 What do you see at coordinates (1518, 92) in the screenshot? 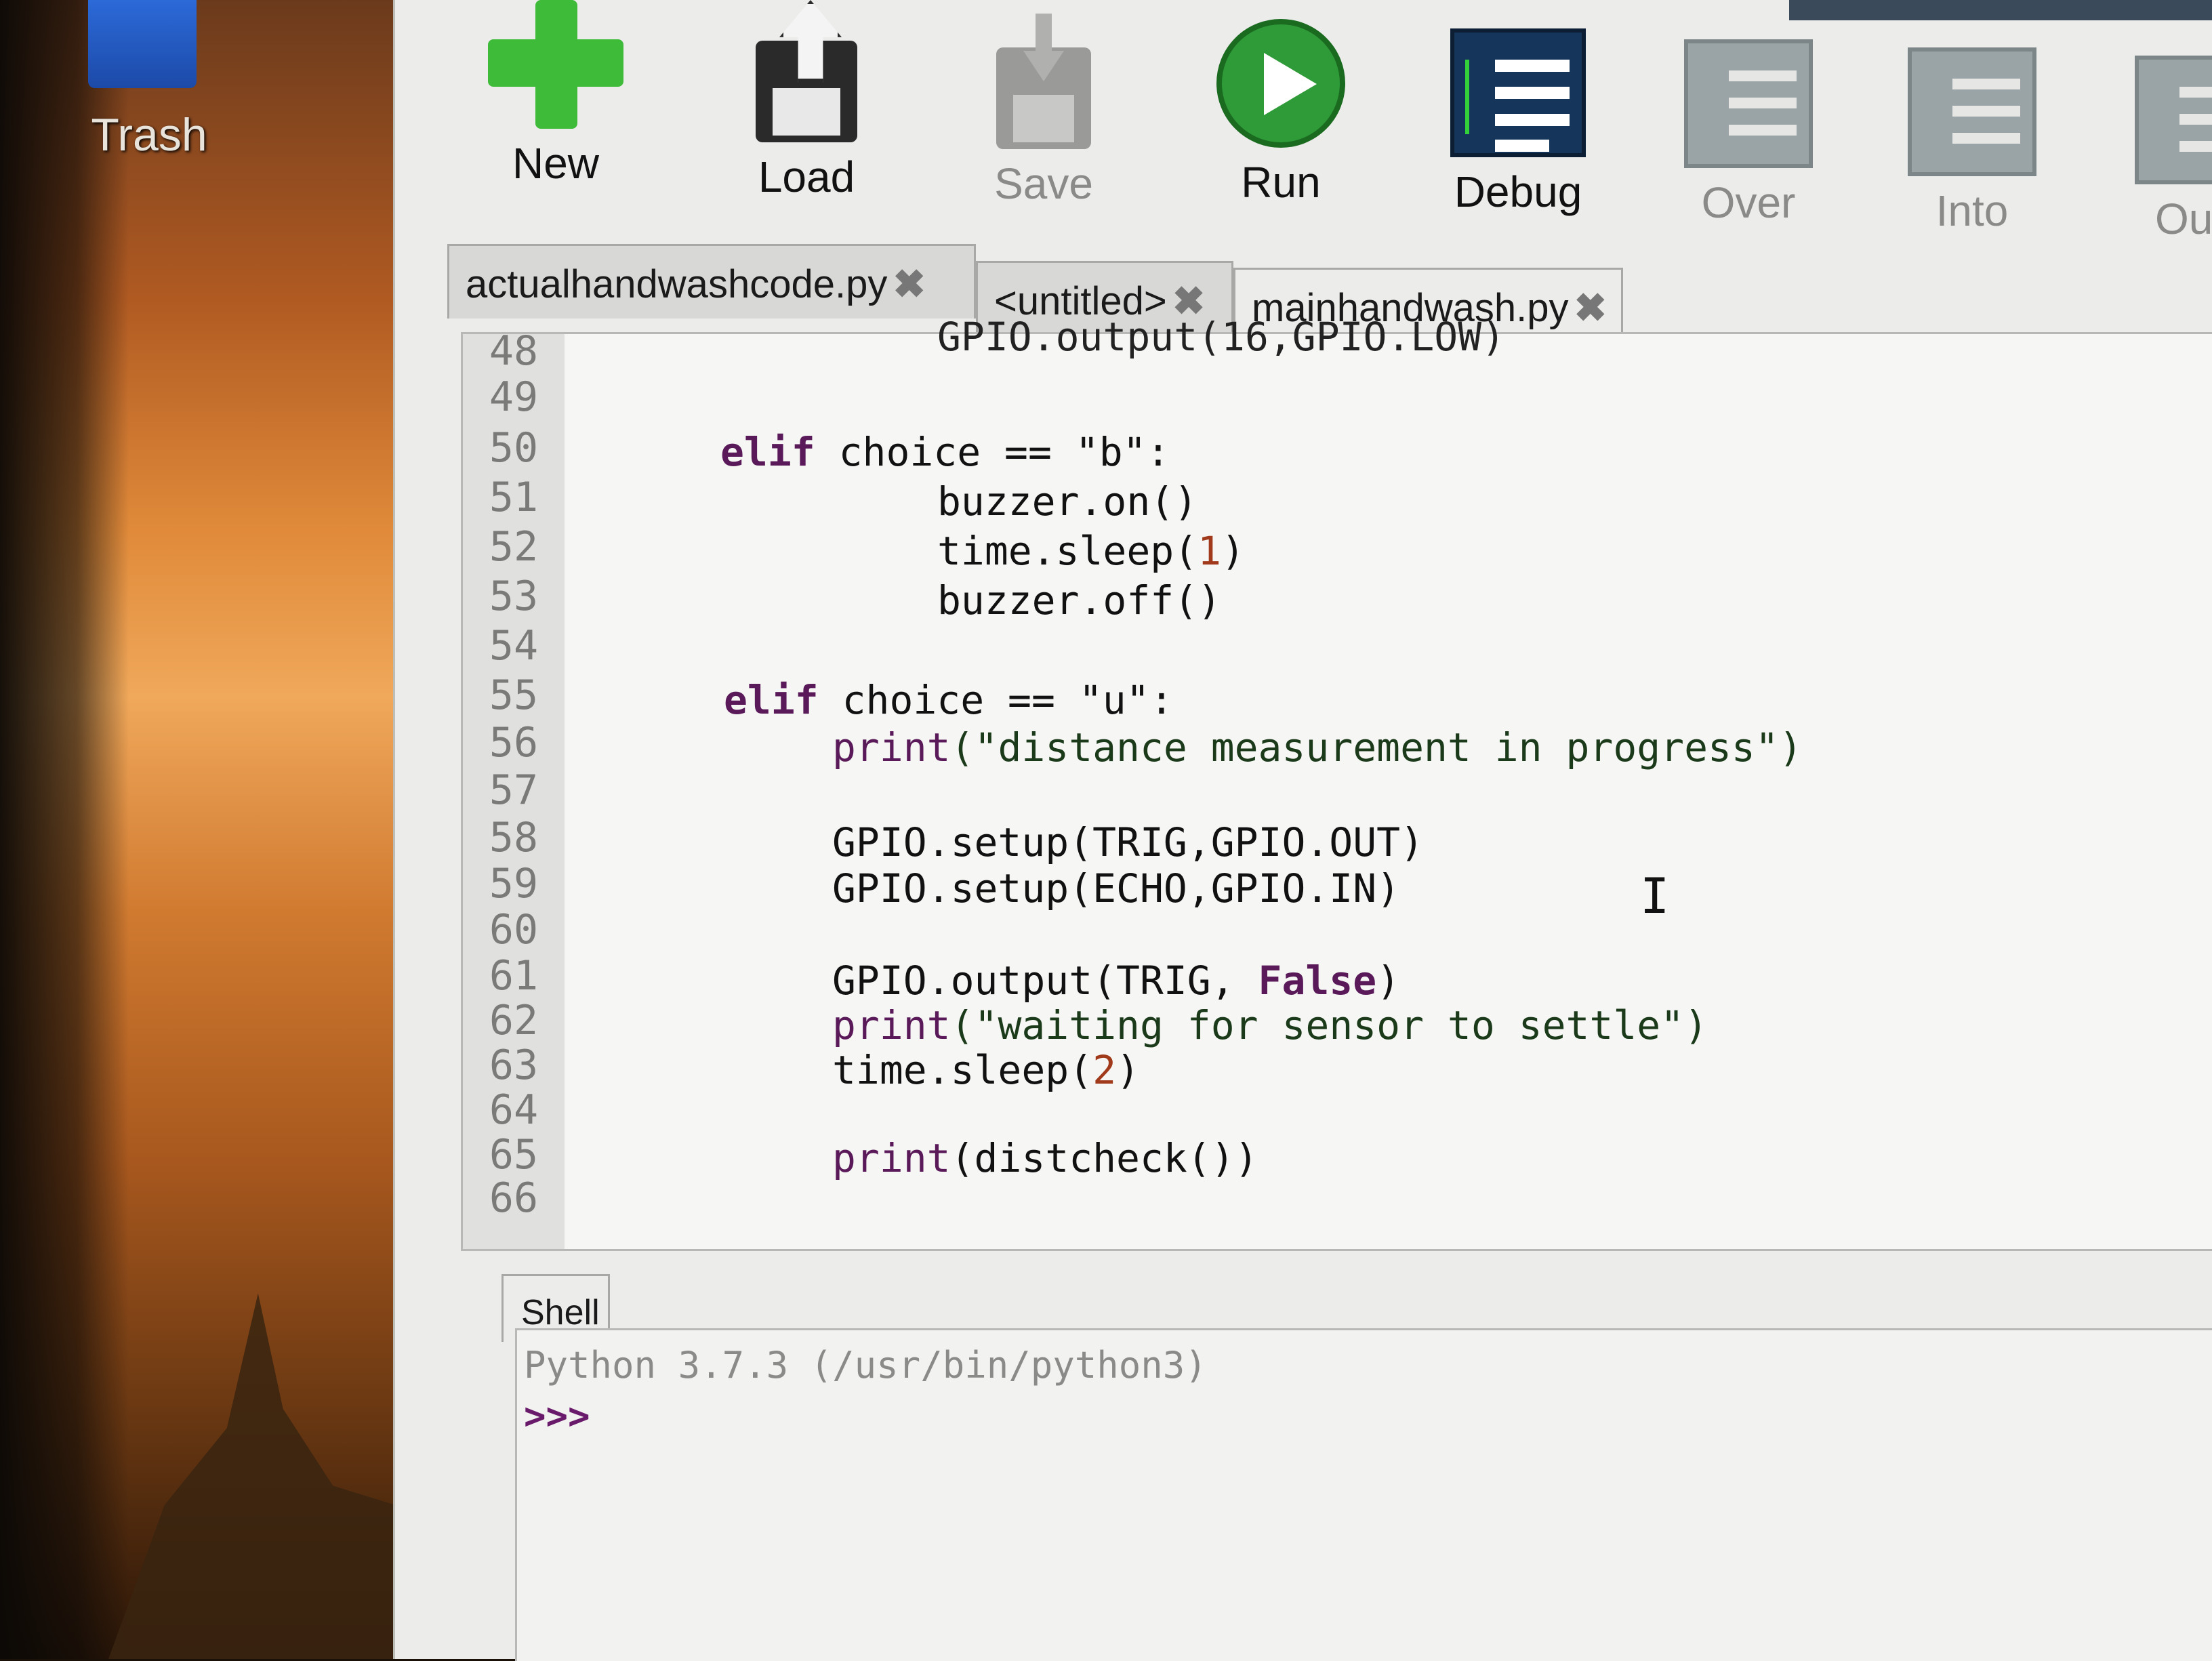
I see `debug-icon` at bounding box center [1518, 92].